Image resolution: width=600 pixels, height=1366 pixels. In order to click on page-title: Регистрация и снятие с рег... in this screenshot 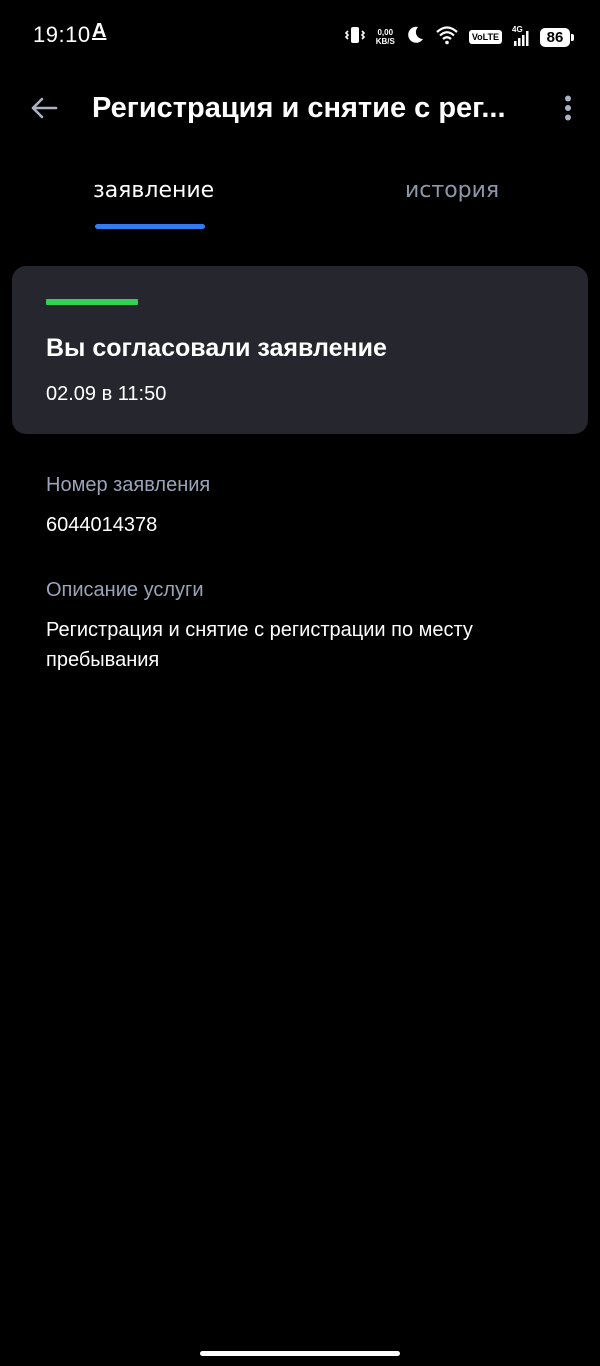, I will do `click(299, 108)`.